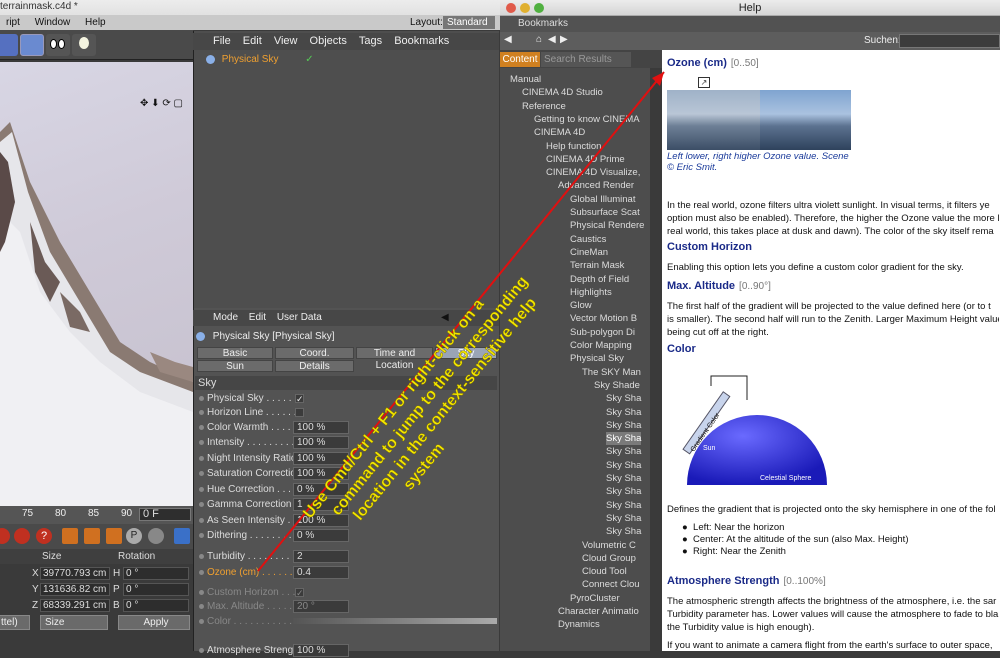 The height and width of the screenshot is (658, 1000). I want to click on back-arrow-icon: ◀, so click(445, 318).